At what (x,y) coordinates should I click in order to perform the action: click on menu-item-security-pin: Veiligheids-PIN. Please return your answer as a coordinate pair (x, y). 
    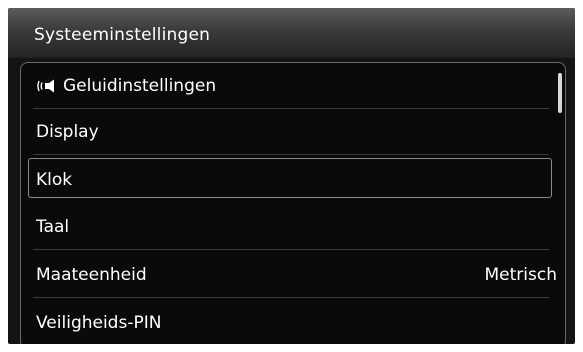
    Looking at the image, I should click on (293, 322).